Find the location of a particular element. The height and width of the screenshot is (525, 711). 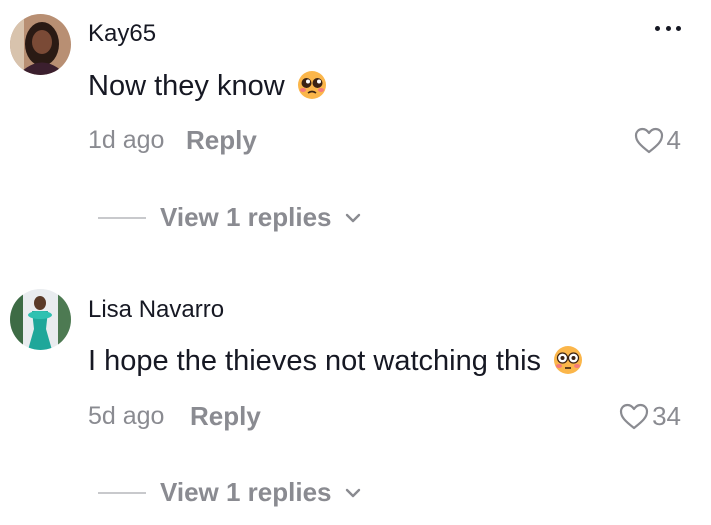

like-button: 34 is located at coordinates (650, 416).